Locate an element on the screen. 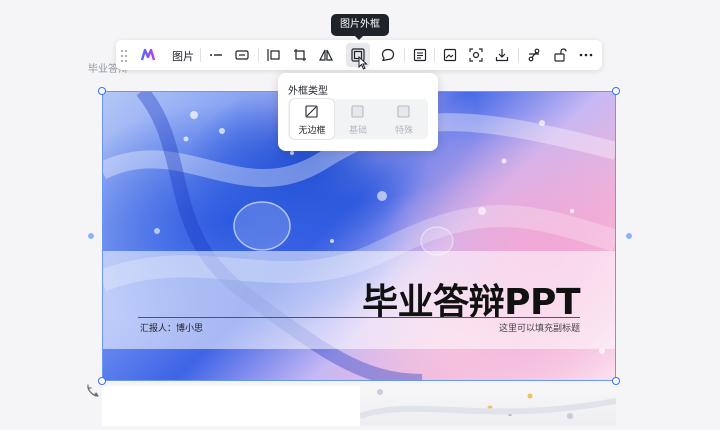  comment-icon is located at coordinates (388, 55).